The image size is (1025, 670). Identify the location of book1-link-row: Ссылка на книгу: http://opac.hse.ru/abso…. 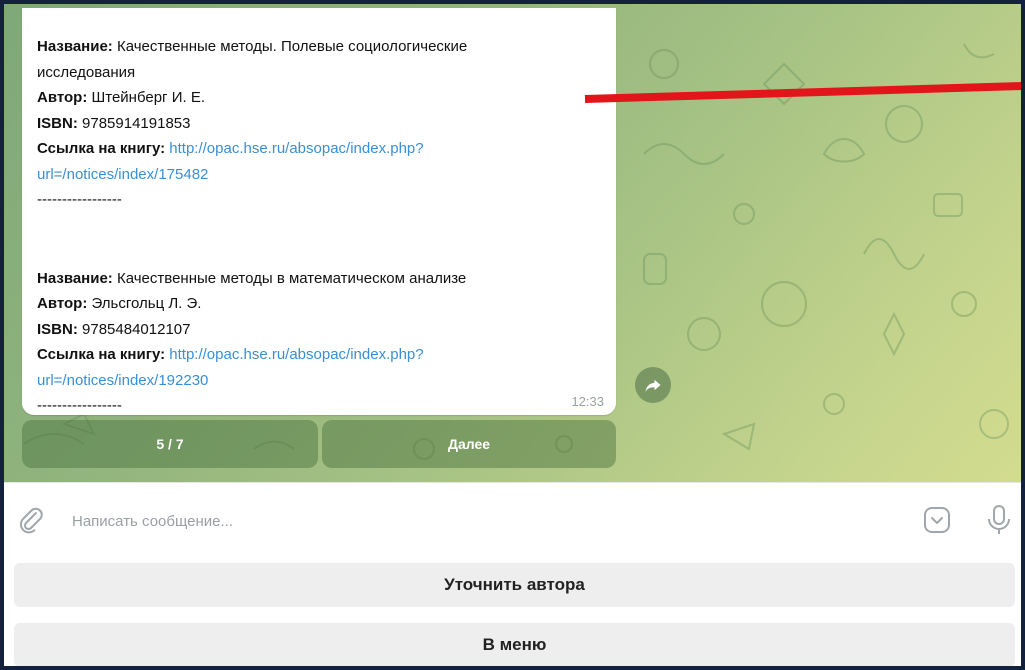
(317, 149).